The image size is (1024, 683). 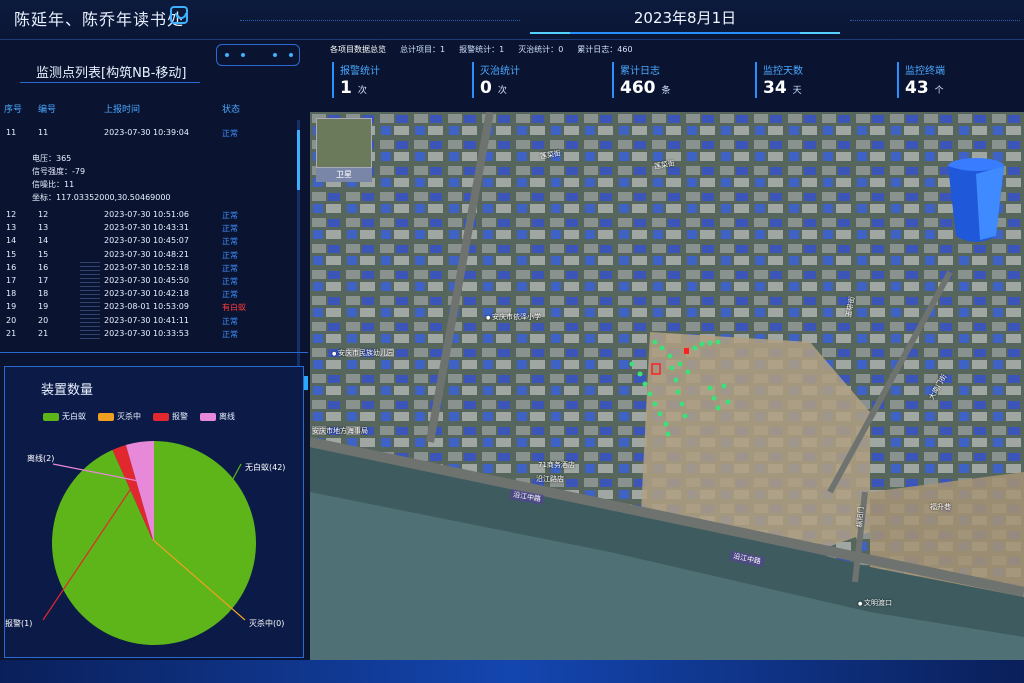 What do you see at coordinates (11, 241) in the screenshot?
I see `cell-index: 14` at bounding box center [11, 241].